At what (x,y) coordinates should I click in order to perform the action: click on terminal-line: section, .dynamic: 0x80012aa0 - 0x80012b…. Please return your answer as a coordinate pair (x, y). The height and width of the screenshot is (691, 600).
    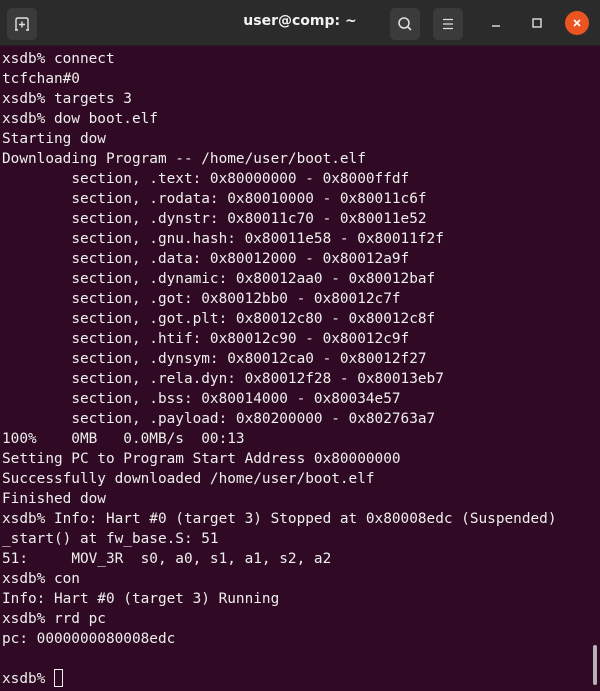
    Looking at the image, I should click on (219, 279).